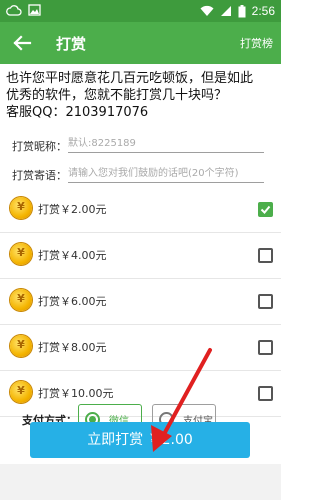  What do you see at coordinates (72, 347) in the screenshot?
I see `tip-option-label: 打赏￥8.00元` at bounding box center [72, 347].